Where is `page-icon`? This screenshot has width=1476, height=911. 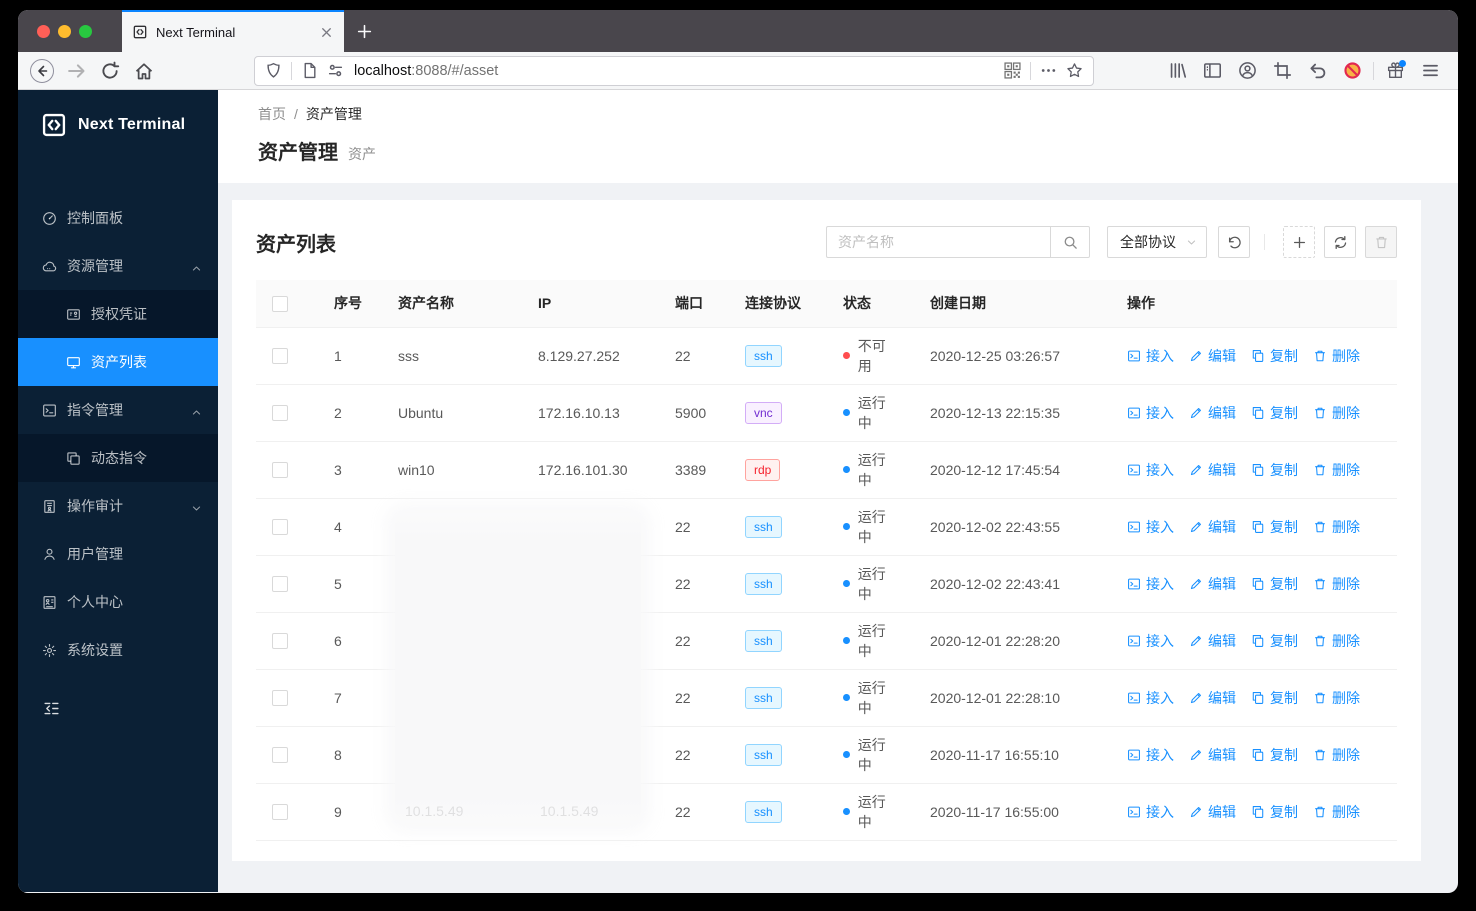
page-icon is located at coordinates (309, 70).